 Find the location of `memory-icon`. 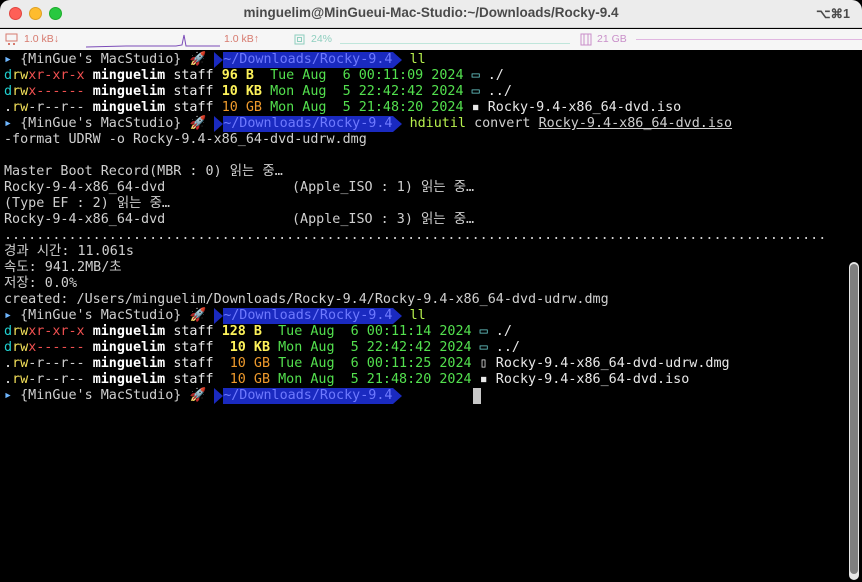

memory-icon is located at coordinates (586, 39).